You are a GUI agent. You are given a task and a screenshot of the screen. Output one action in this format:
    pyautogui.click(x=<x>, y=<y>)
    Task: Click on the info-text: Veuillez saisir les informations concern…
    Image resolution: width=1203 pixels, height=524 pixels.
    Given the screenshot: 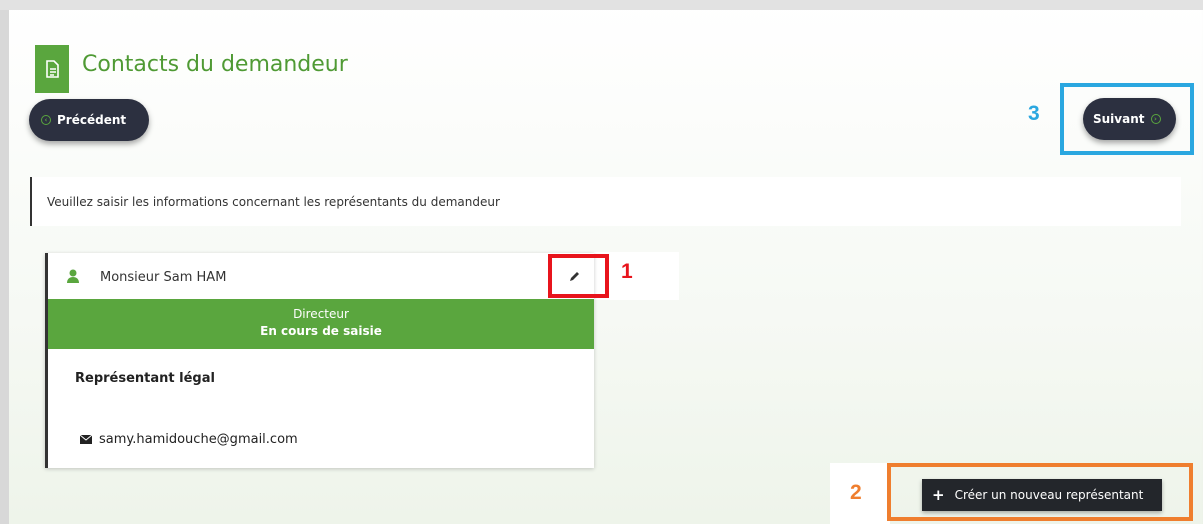 What is the action you would take?
    pyautogui.click(x=273, y=201)
    